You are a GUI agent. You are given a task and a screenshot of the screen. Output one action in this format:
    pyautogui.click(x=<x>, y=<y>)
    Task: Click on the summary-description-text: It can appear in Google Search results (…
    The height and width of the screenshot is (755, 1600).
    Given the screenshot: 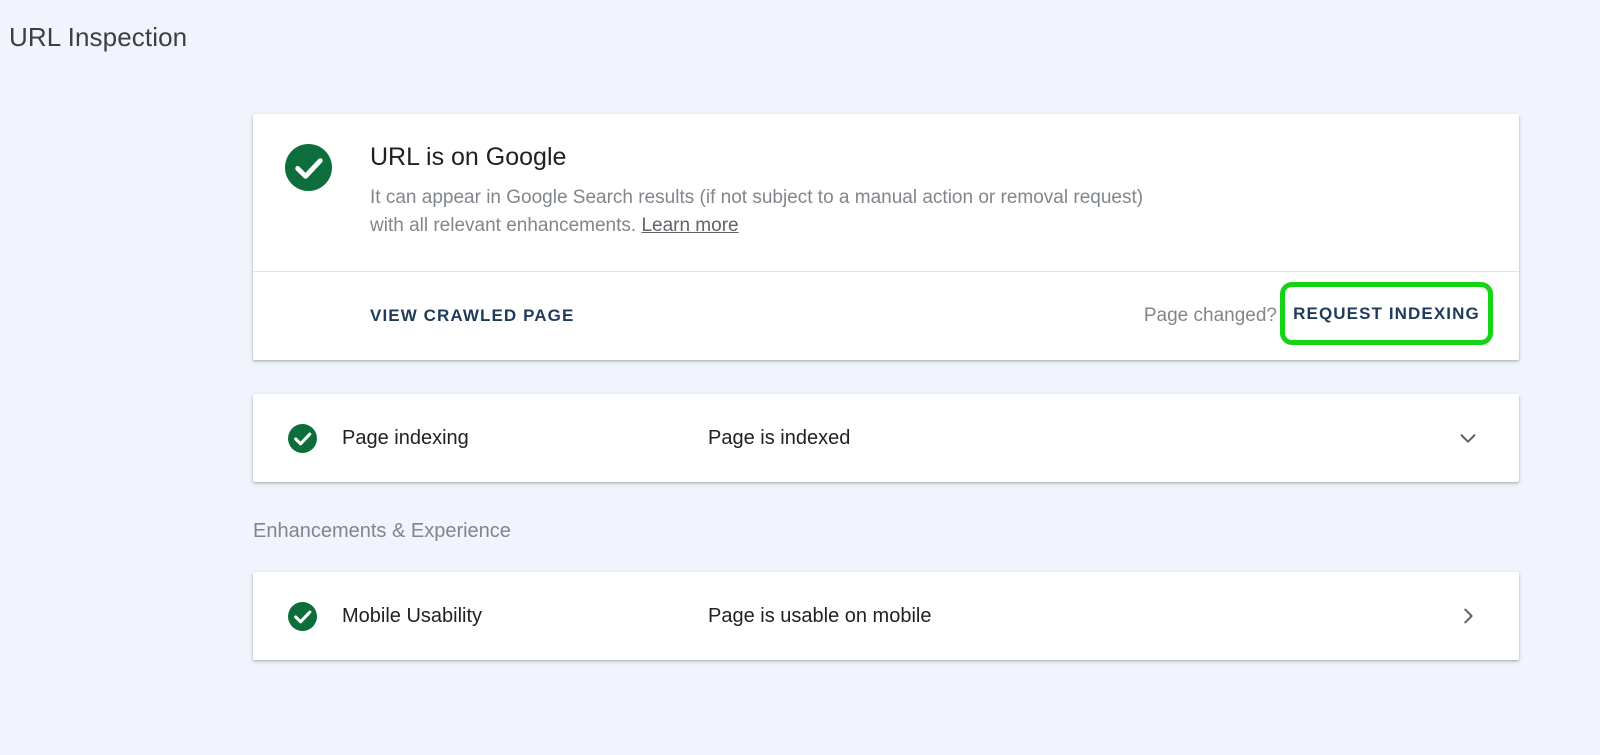 What is the action you would take?
    pyautogui.click(x=757, y=211)
    